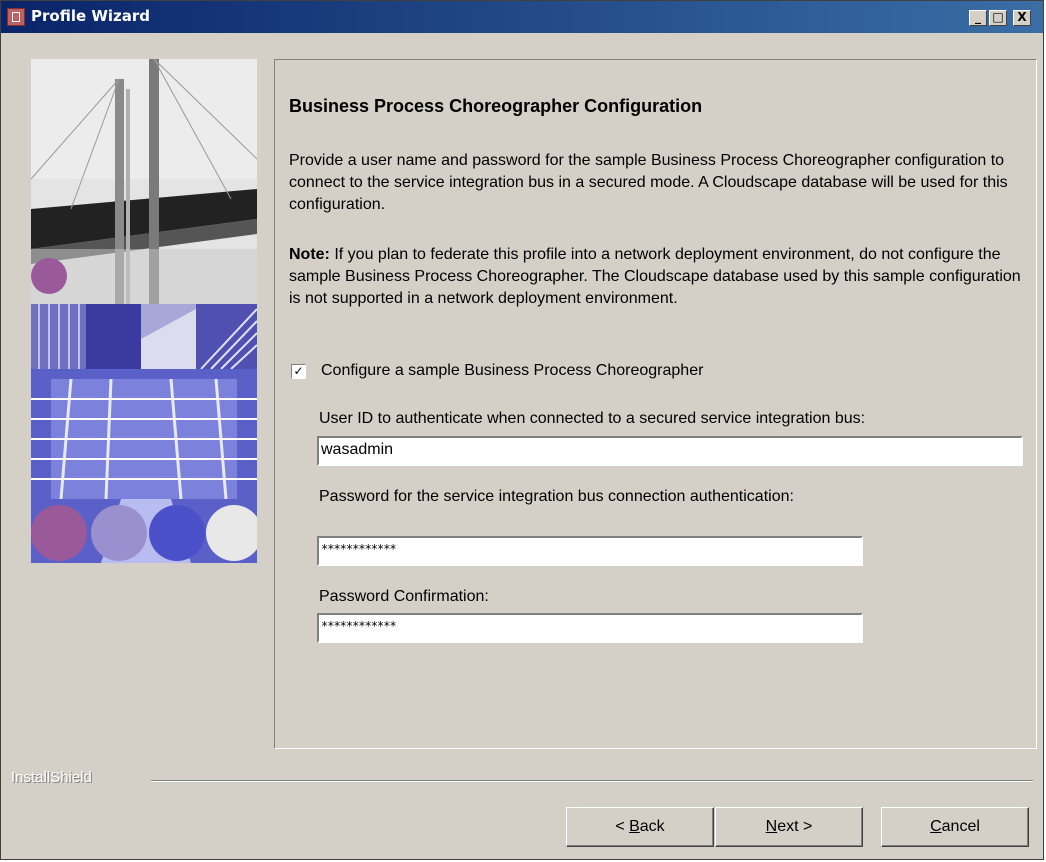  What do you see at coordinates (795, 826) in the screenshot?
I see `next-rest: ext >` at bounding box center [795, 826].